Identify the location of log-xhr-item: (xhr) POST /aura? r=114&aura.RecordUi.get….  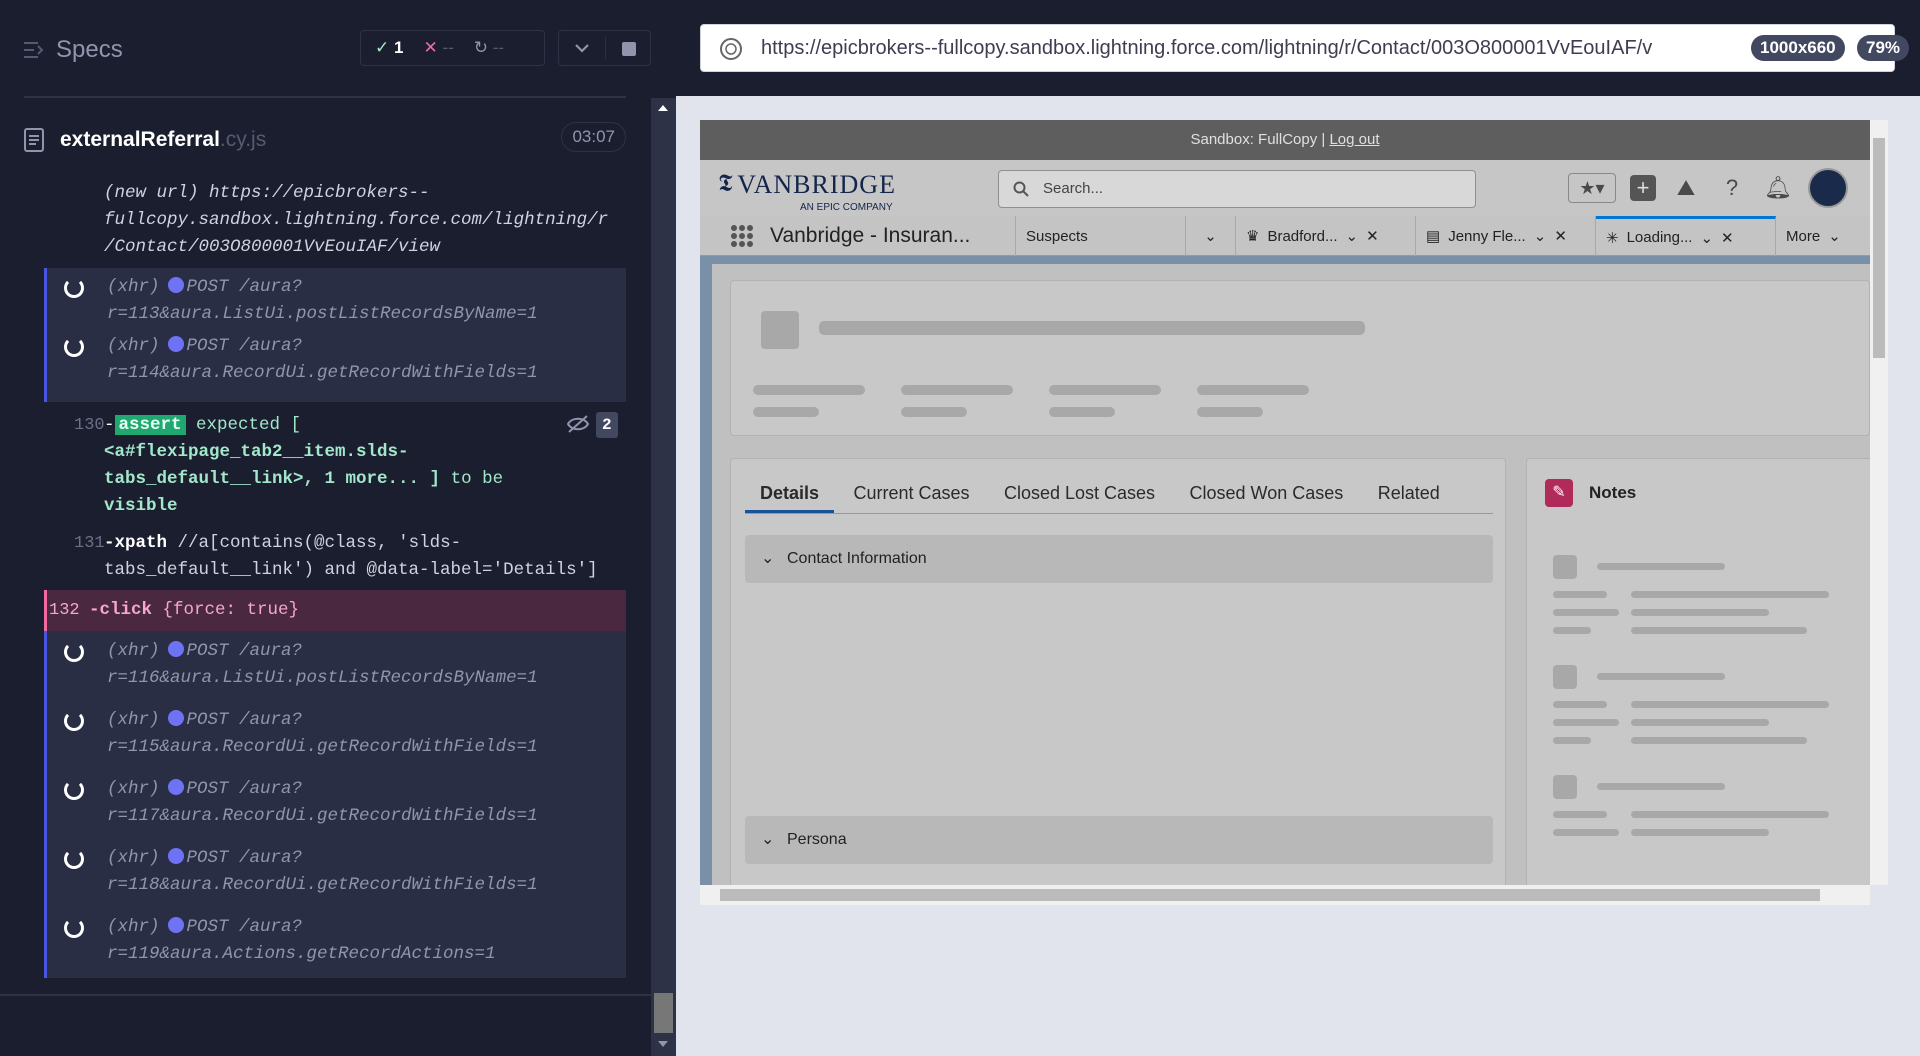
(322, 360).